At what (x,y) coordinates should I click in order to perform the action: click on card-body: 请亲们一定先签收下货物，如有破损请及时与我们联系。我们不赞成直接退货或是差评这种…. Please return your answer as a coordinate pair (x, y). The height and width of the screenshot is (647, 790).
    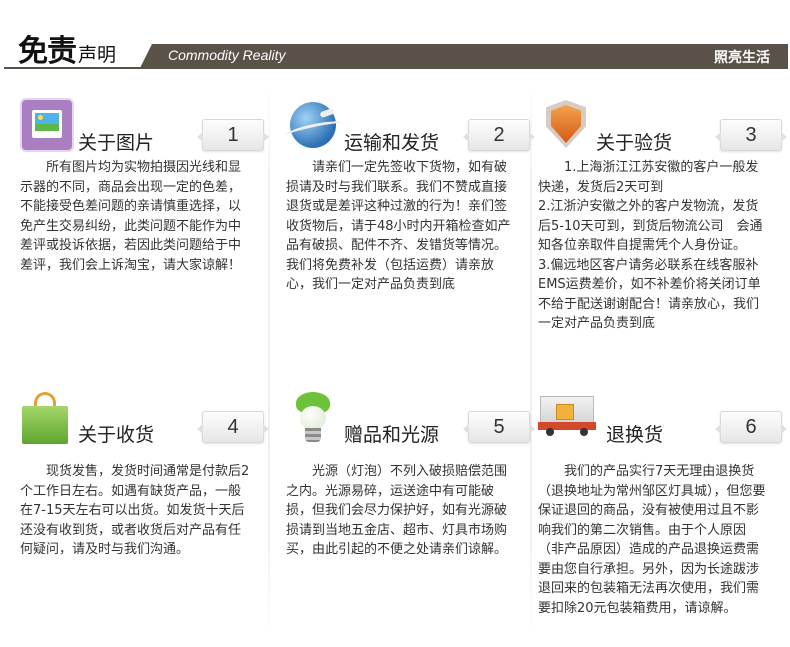
    Looking at the image, I should click on (402, 226).